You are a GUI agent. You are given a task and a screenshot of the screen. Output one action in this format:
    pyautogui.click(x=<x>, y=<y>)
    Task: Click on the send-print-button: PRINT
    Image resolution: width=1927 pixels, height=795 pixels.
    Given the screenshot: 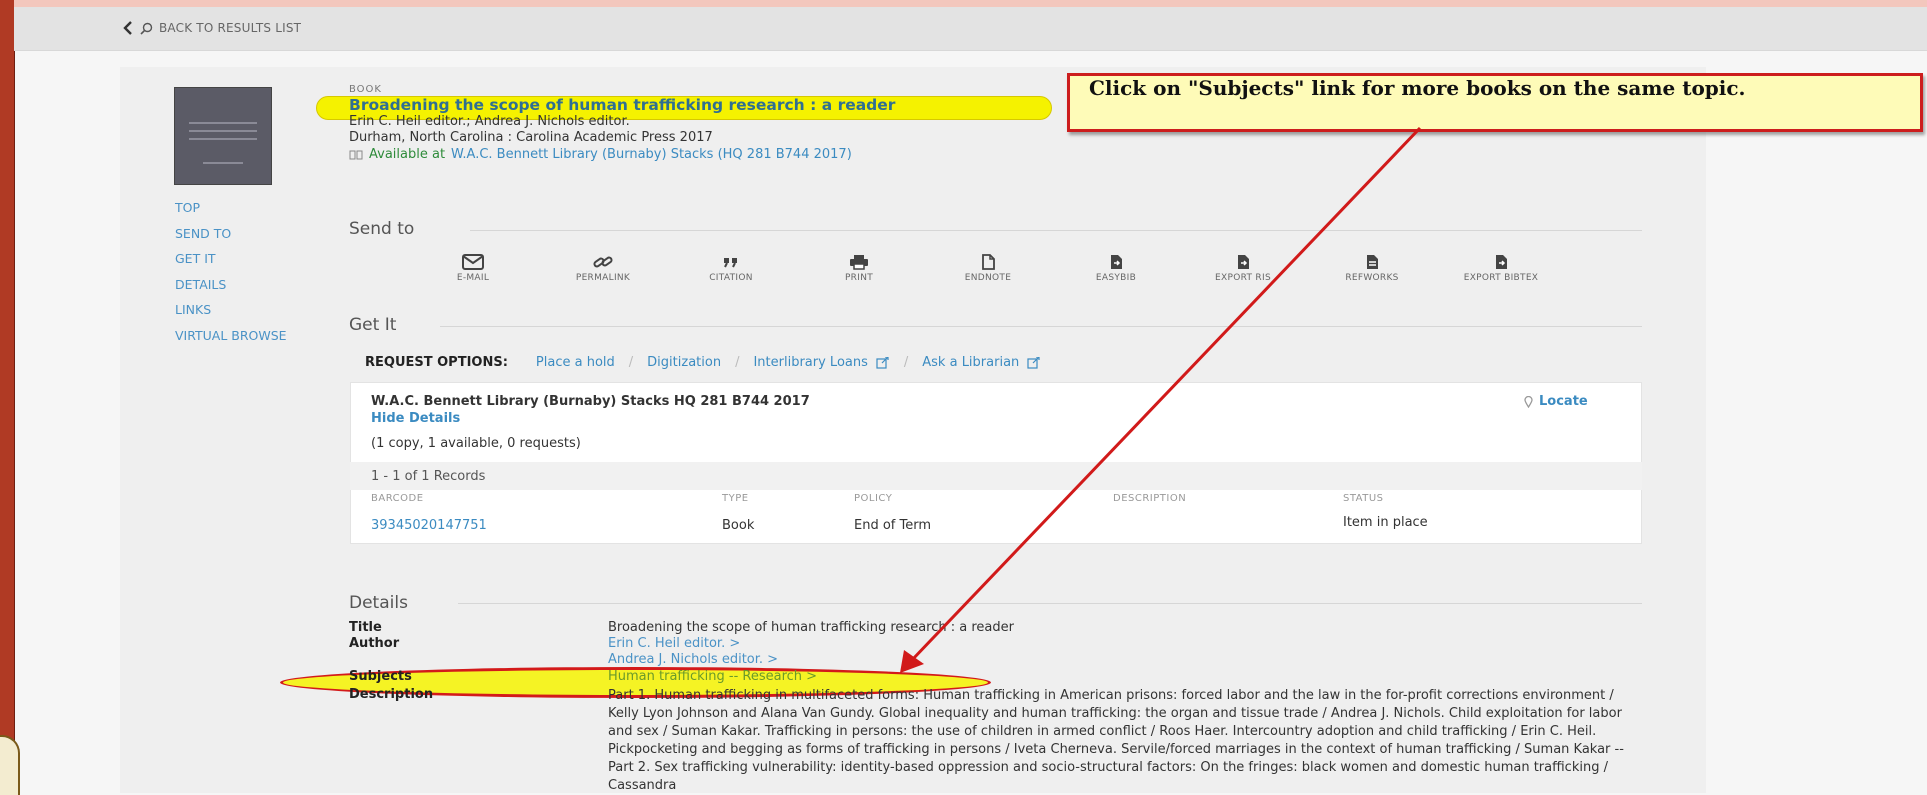 What is the action you would take?
    pyautogui.click(x=859, y=268)
    